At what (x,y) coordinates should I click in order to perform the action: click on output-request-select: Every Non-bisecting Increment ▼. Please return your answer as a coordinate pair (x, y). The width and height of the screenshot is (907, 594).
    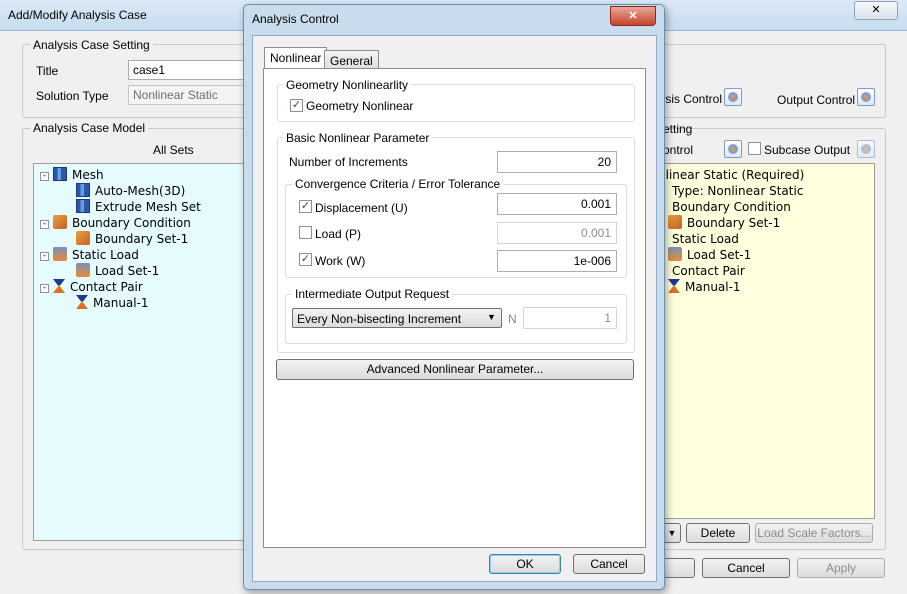
    Looking at the image, I should click on (397, 318).